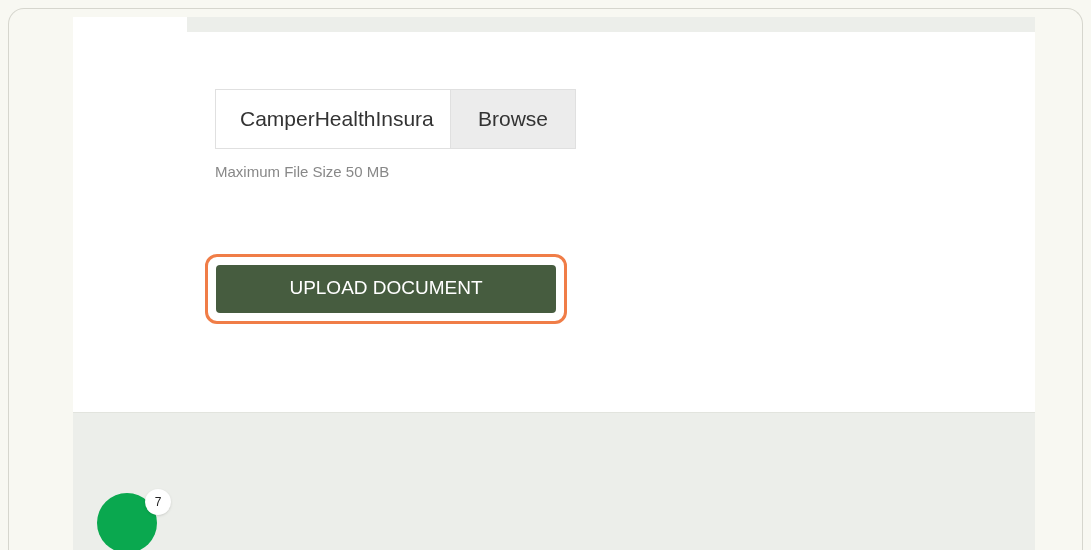  Describe the element at coordinates (386, 288) in the screenshot. I see `upload-button: UPLOAD DOCUMENT` at that location.